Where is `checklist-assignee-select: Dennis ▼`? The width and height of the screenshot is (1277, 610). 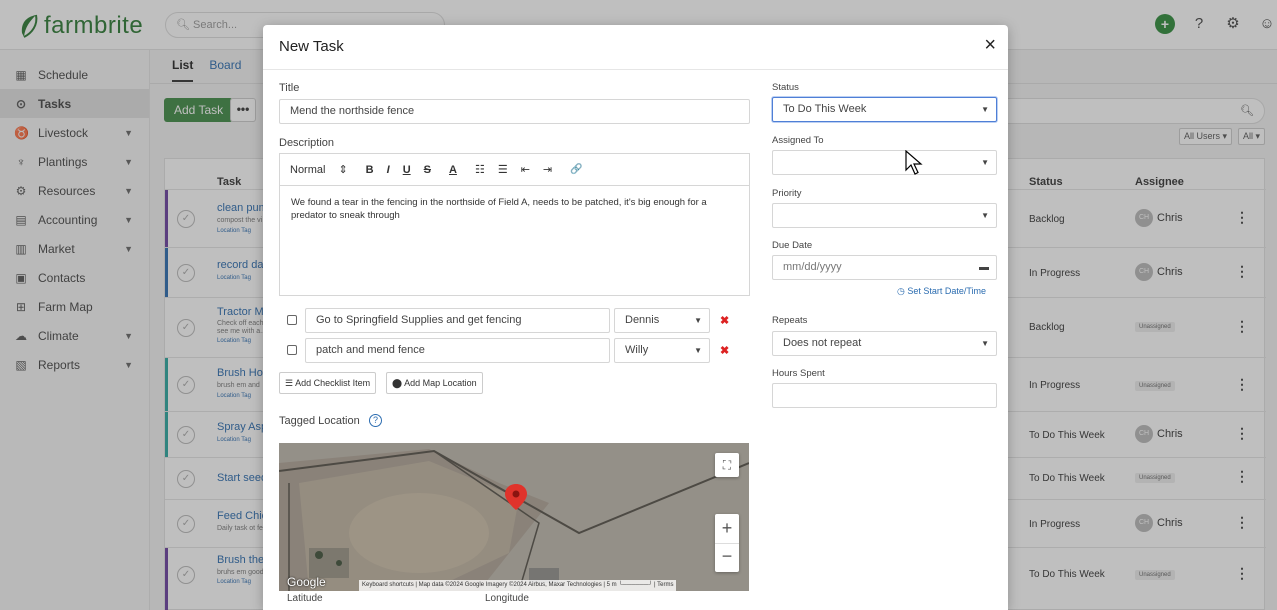
checklist-assignee-select: Dennis ▼ is located at coordinates (662, 320).